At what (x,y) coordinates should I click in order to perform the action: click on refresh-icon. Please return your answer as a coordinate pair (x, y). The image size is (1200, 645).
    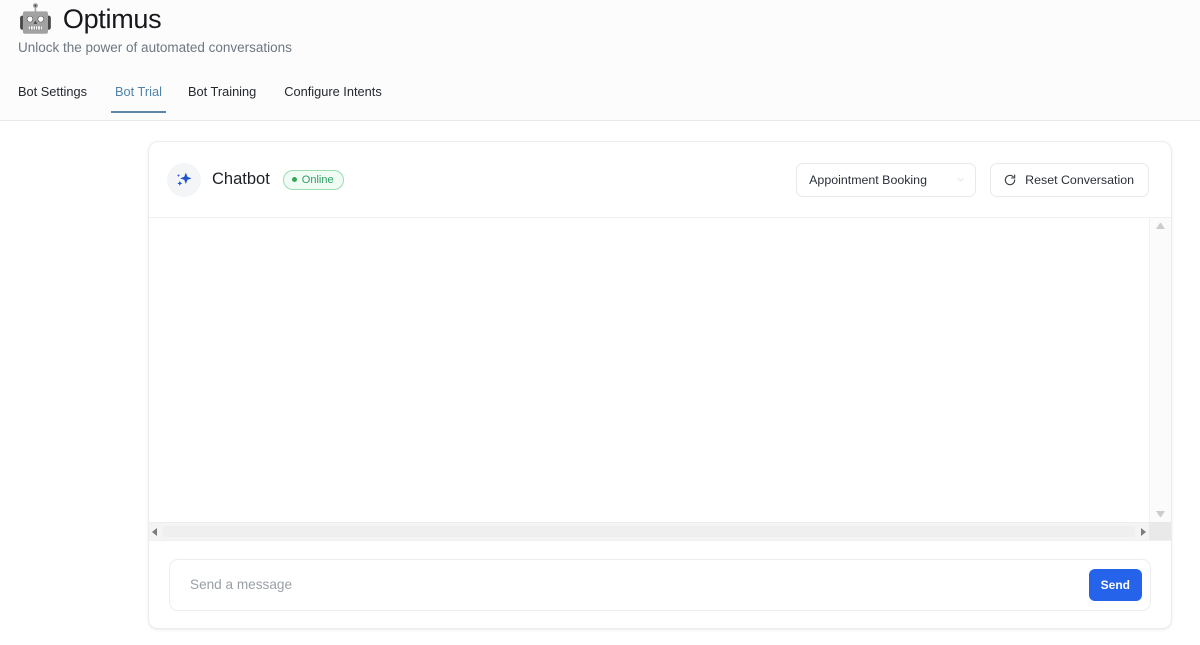
    Looking at the image, I should click on (1010, 179).